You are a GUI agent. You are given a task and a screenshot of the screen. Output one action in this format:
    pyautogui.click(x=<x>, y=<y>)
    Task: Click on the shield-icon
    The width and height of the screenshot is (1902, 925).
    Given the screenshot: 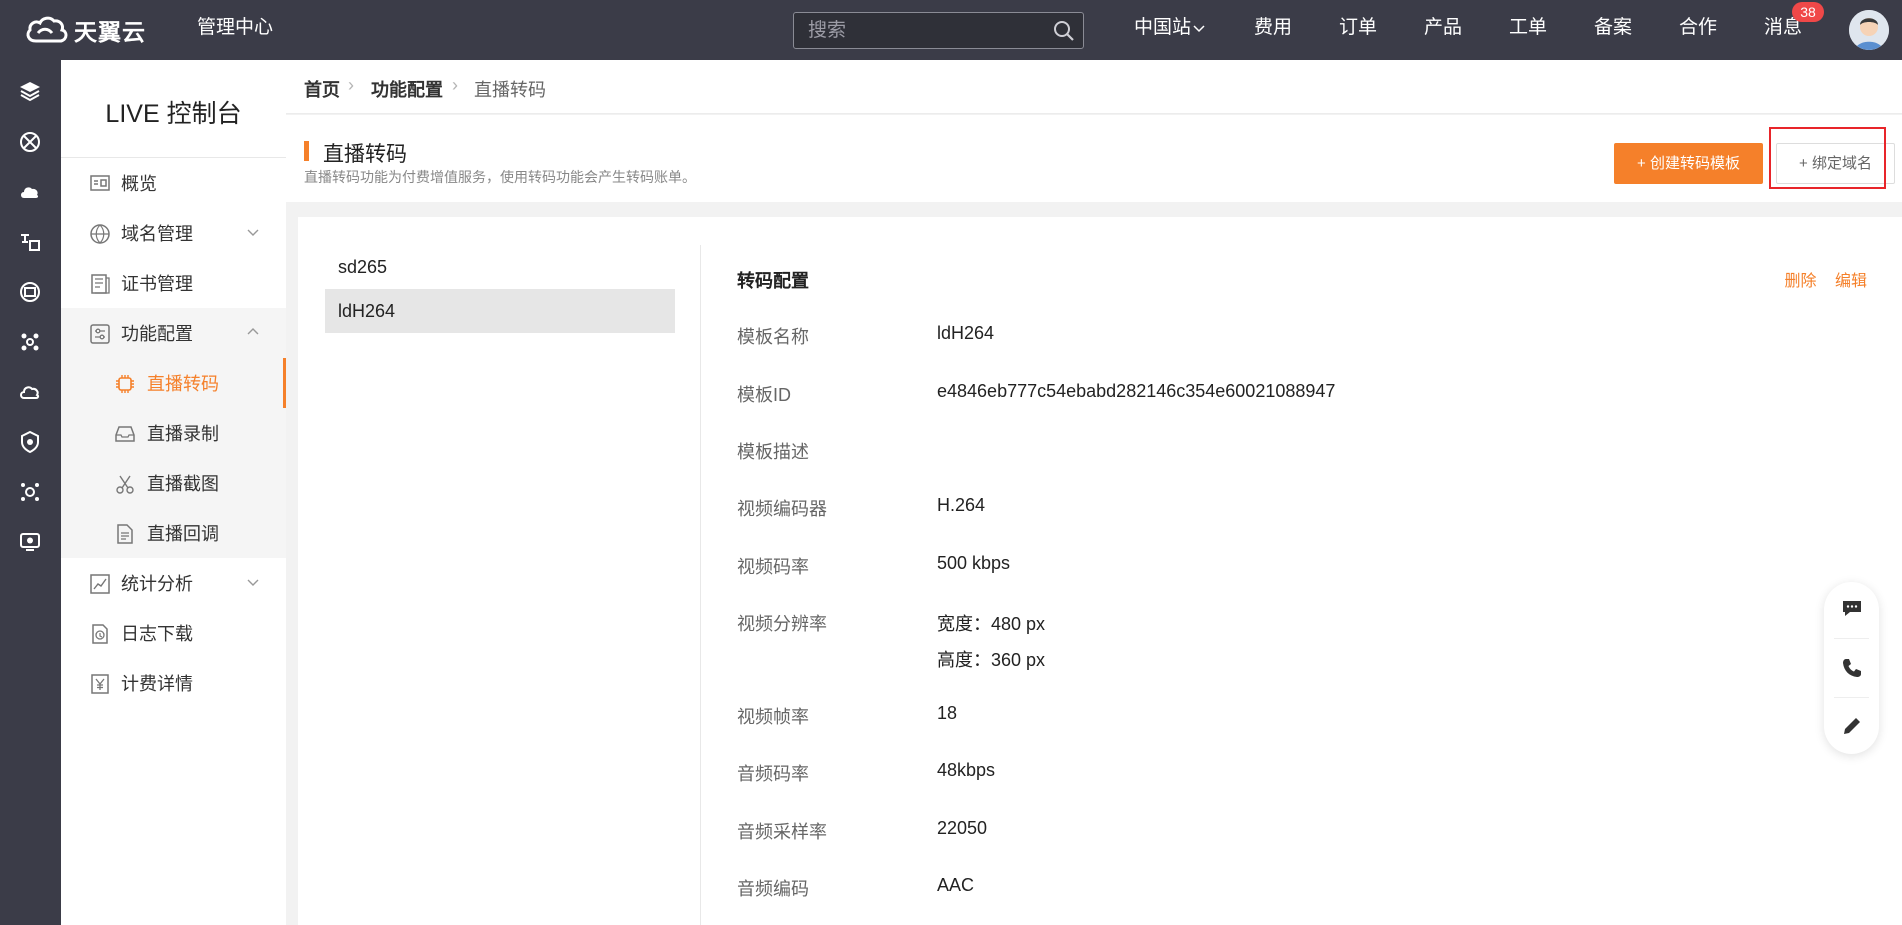 What is the action you would take?
    pyautogui.click(x=30, y=442)
    